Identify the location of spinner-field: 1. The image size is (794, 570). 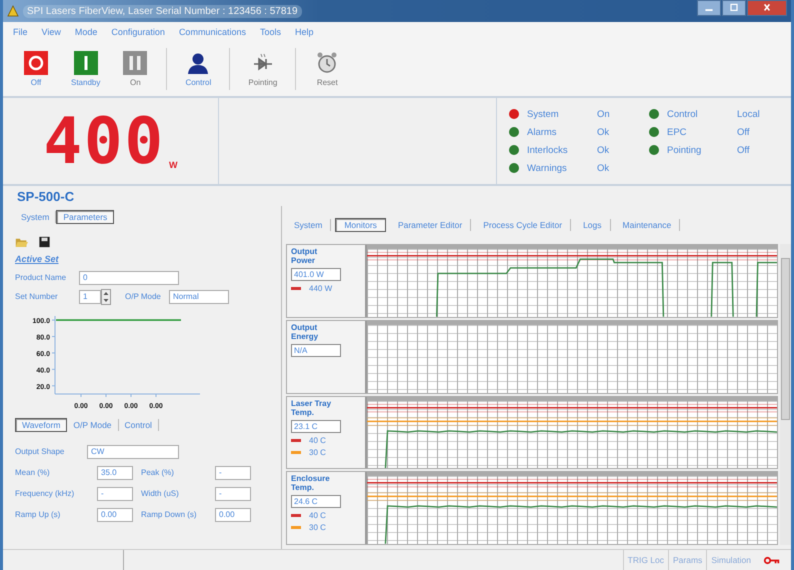
(90, 297).